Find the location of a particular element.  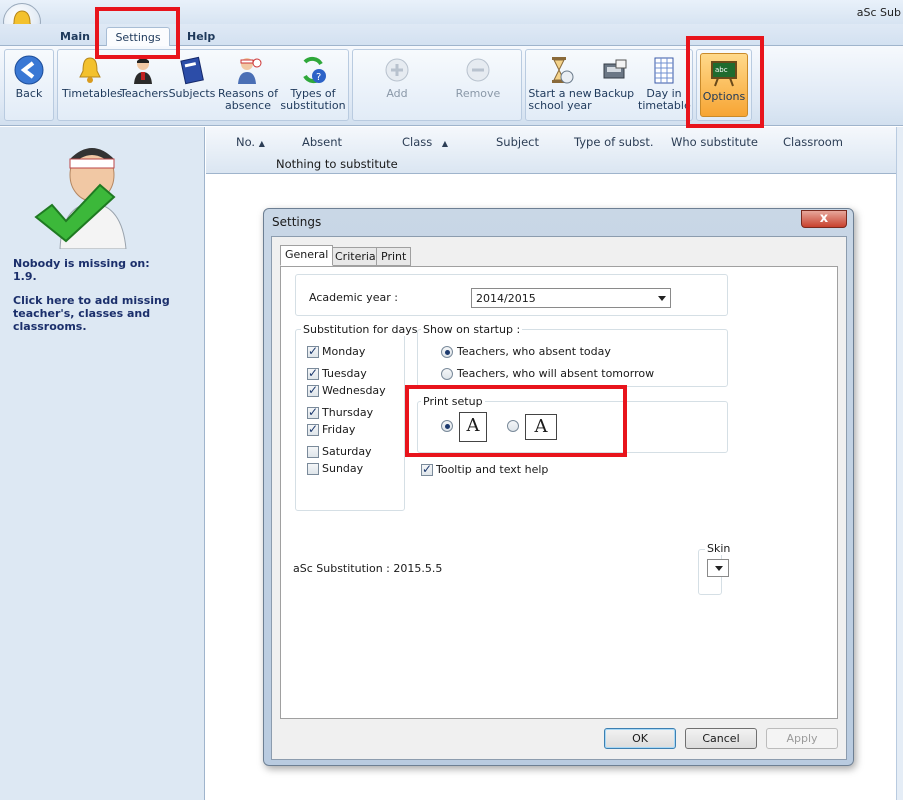

column-header-who: Who substitute is located at coordinates (714, 142).